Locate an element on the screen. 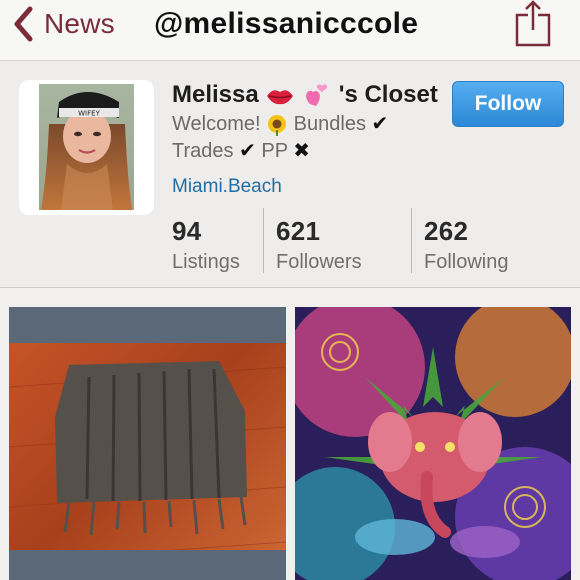  stat-label: Followers is located at coordinates (319, 262).